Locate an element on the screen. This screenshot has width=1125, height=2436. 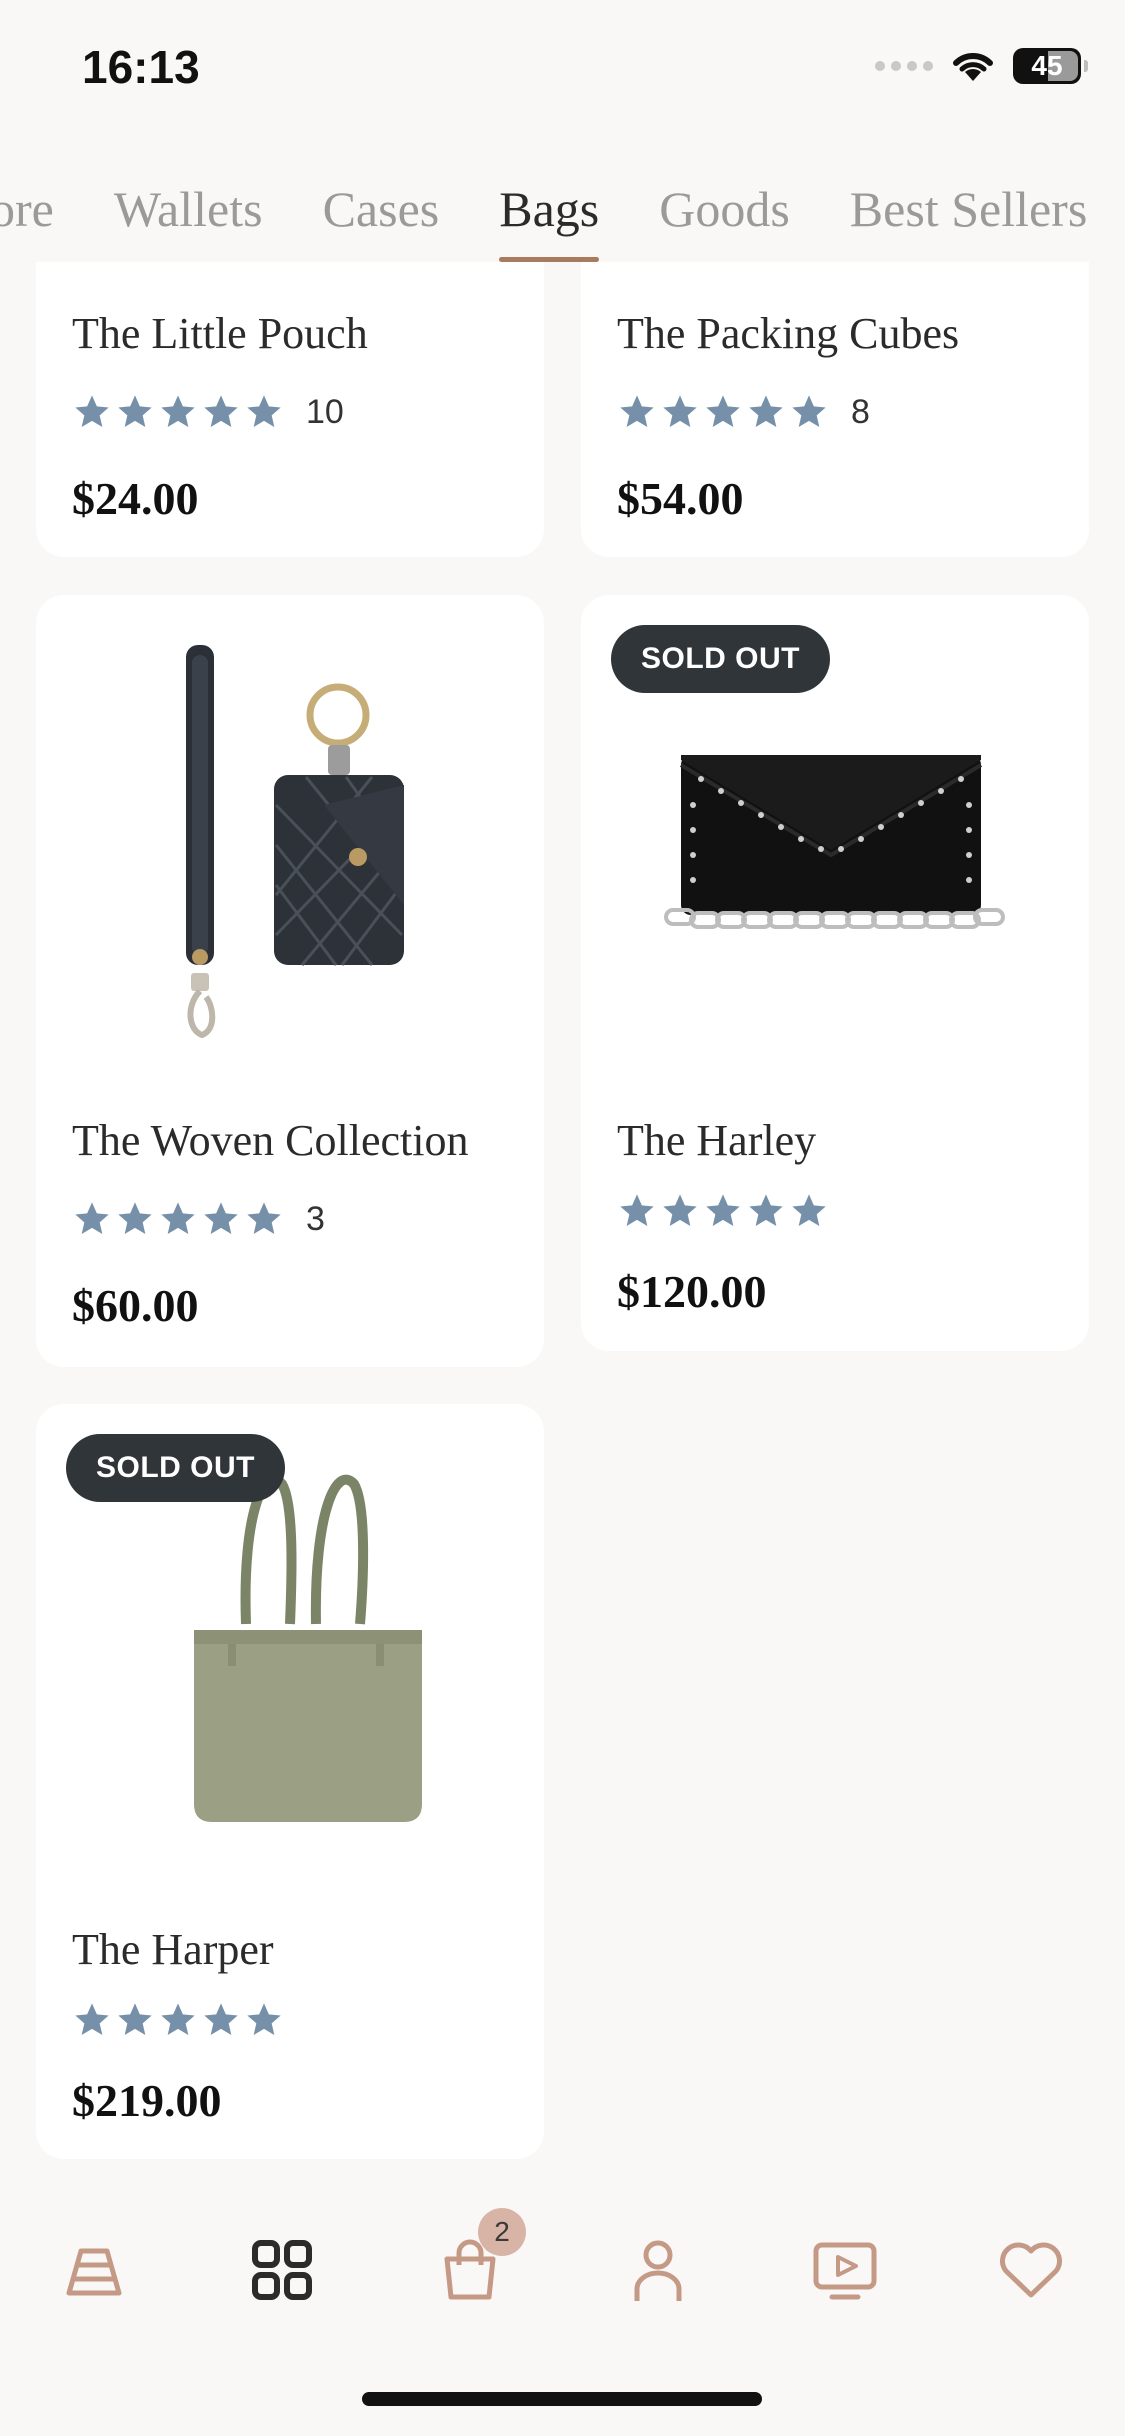
cart-count-badge: 2 is located at coordinates (502, 2232).